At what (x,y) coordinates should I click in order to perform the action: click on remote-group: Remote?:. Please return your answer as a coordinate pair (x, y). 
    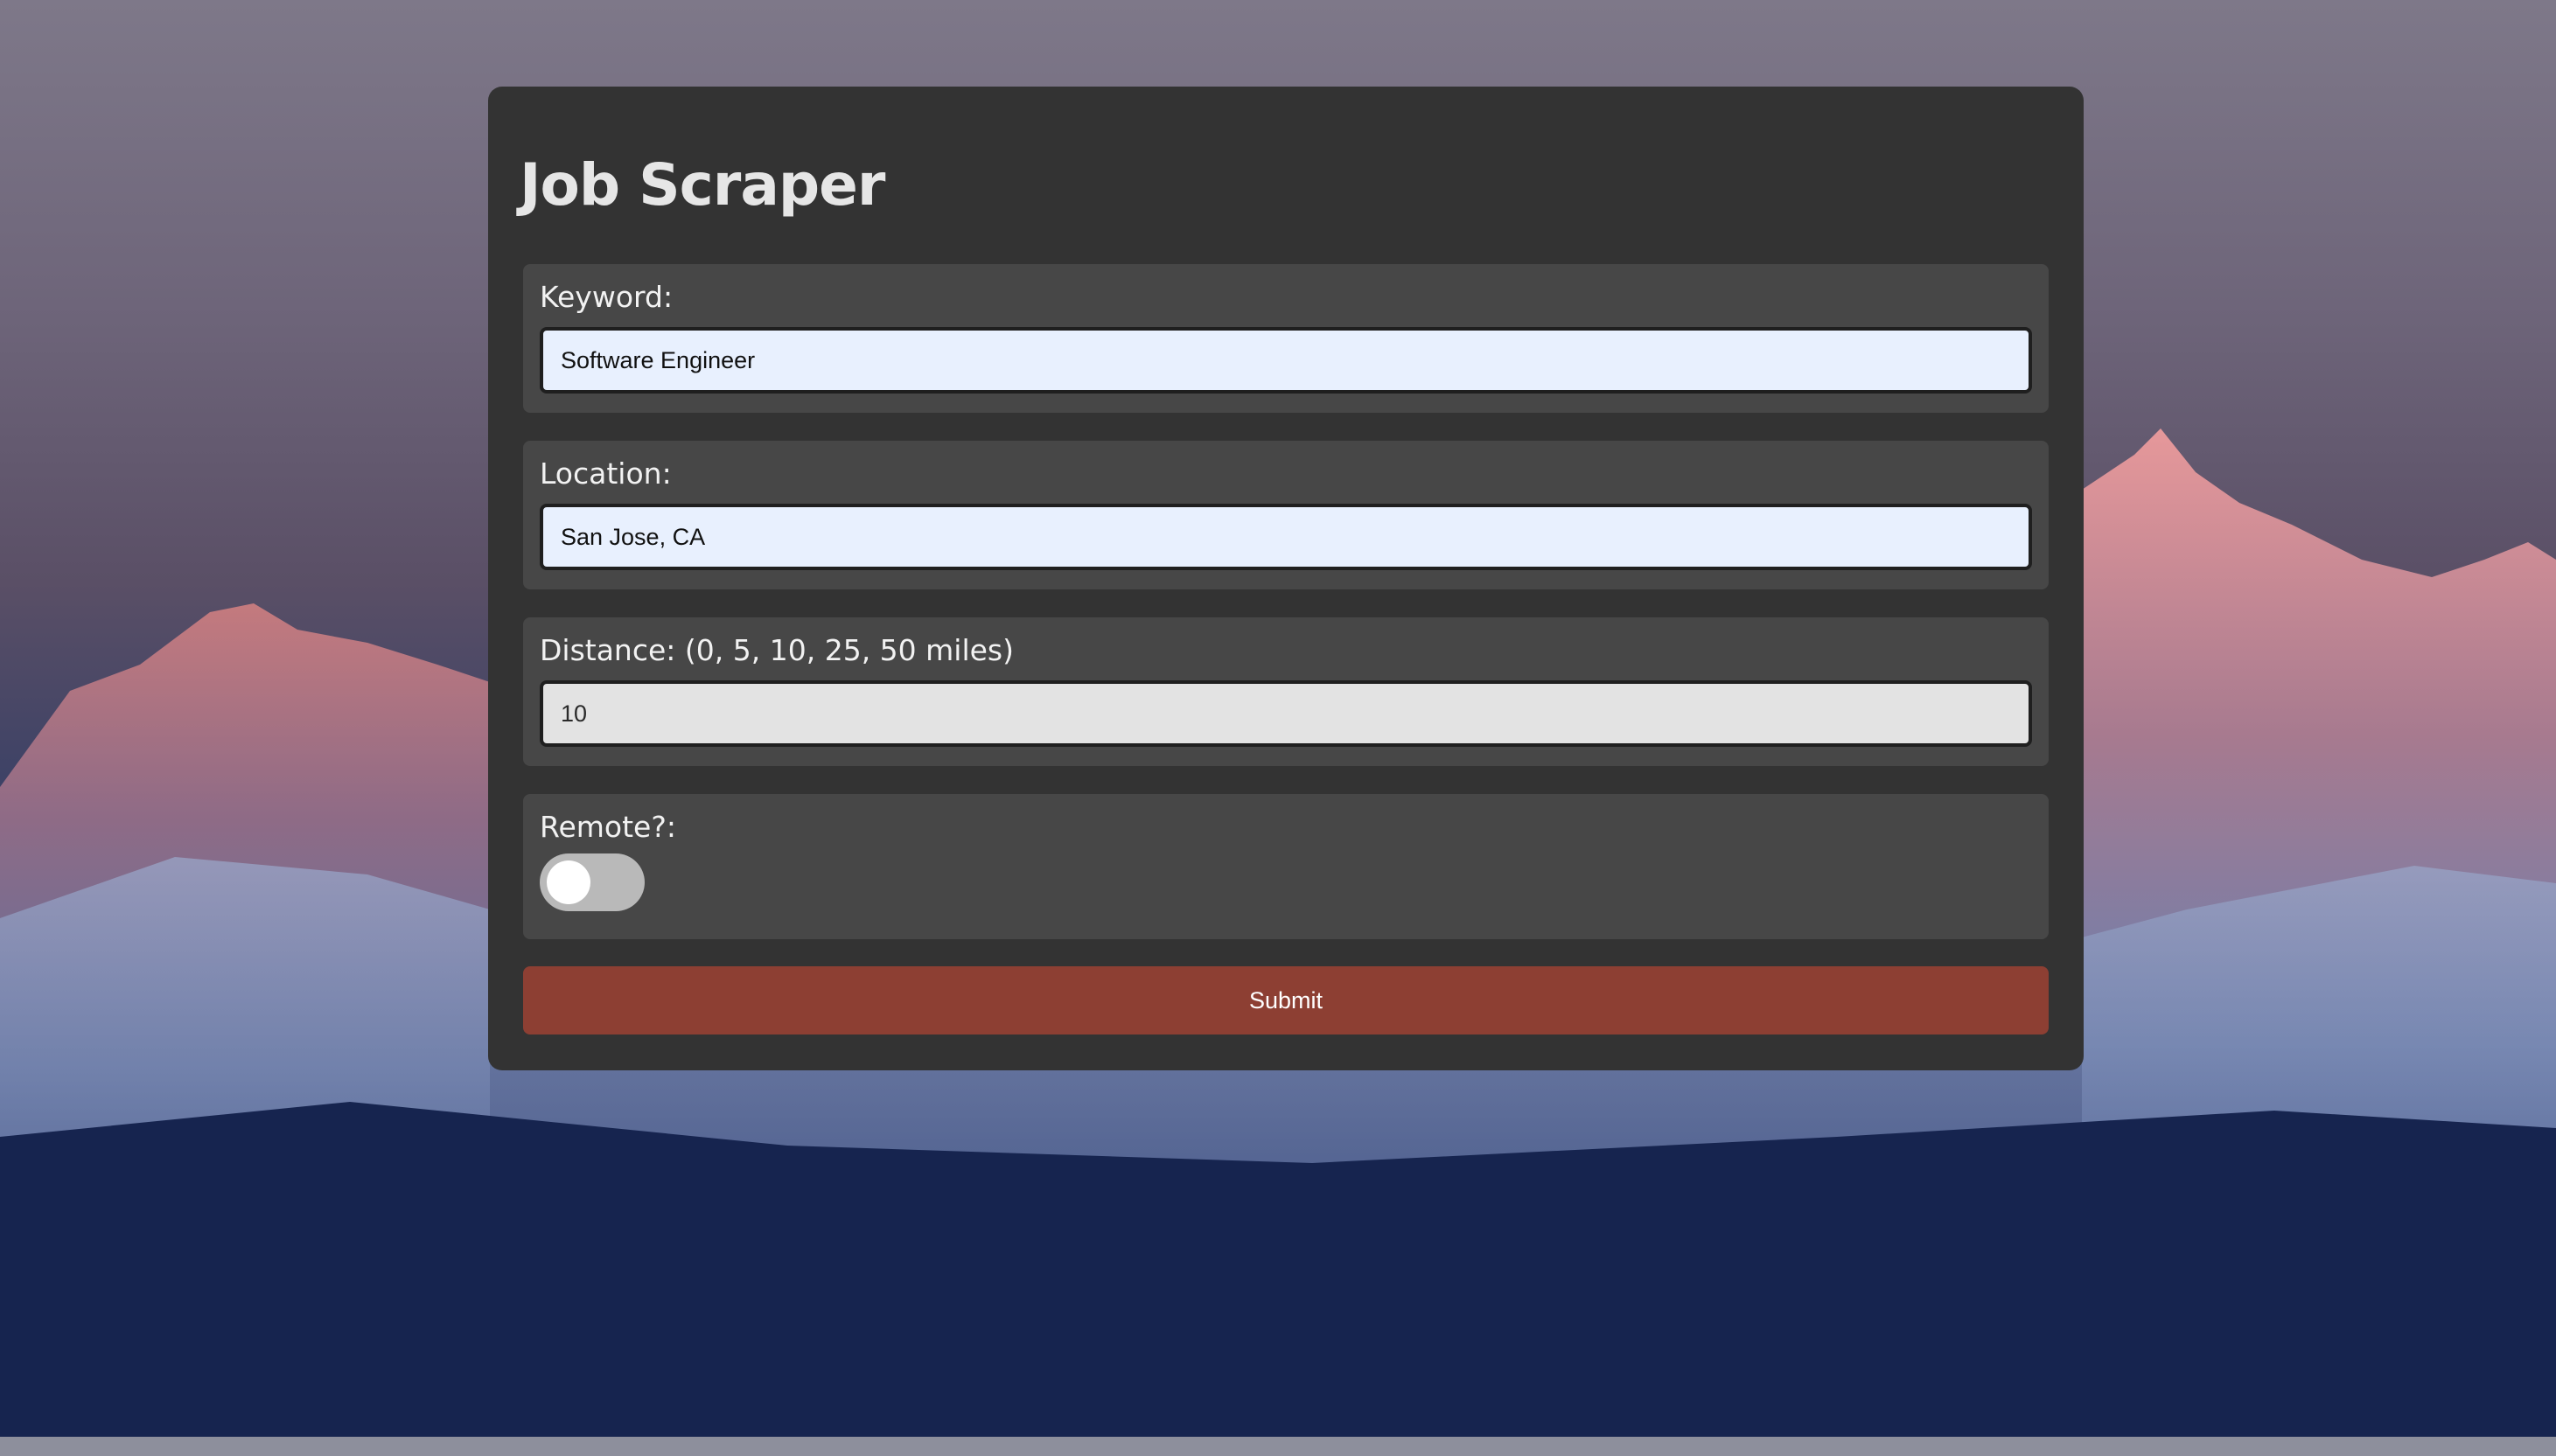
    Looking at the image, I should click on (1286, 866).